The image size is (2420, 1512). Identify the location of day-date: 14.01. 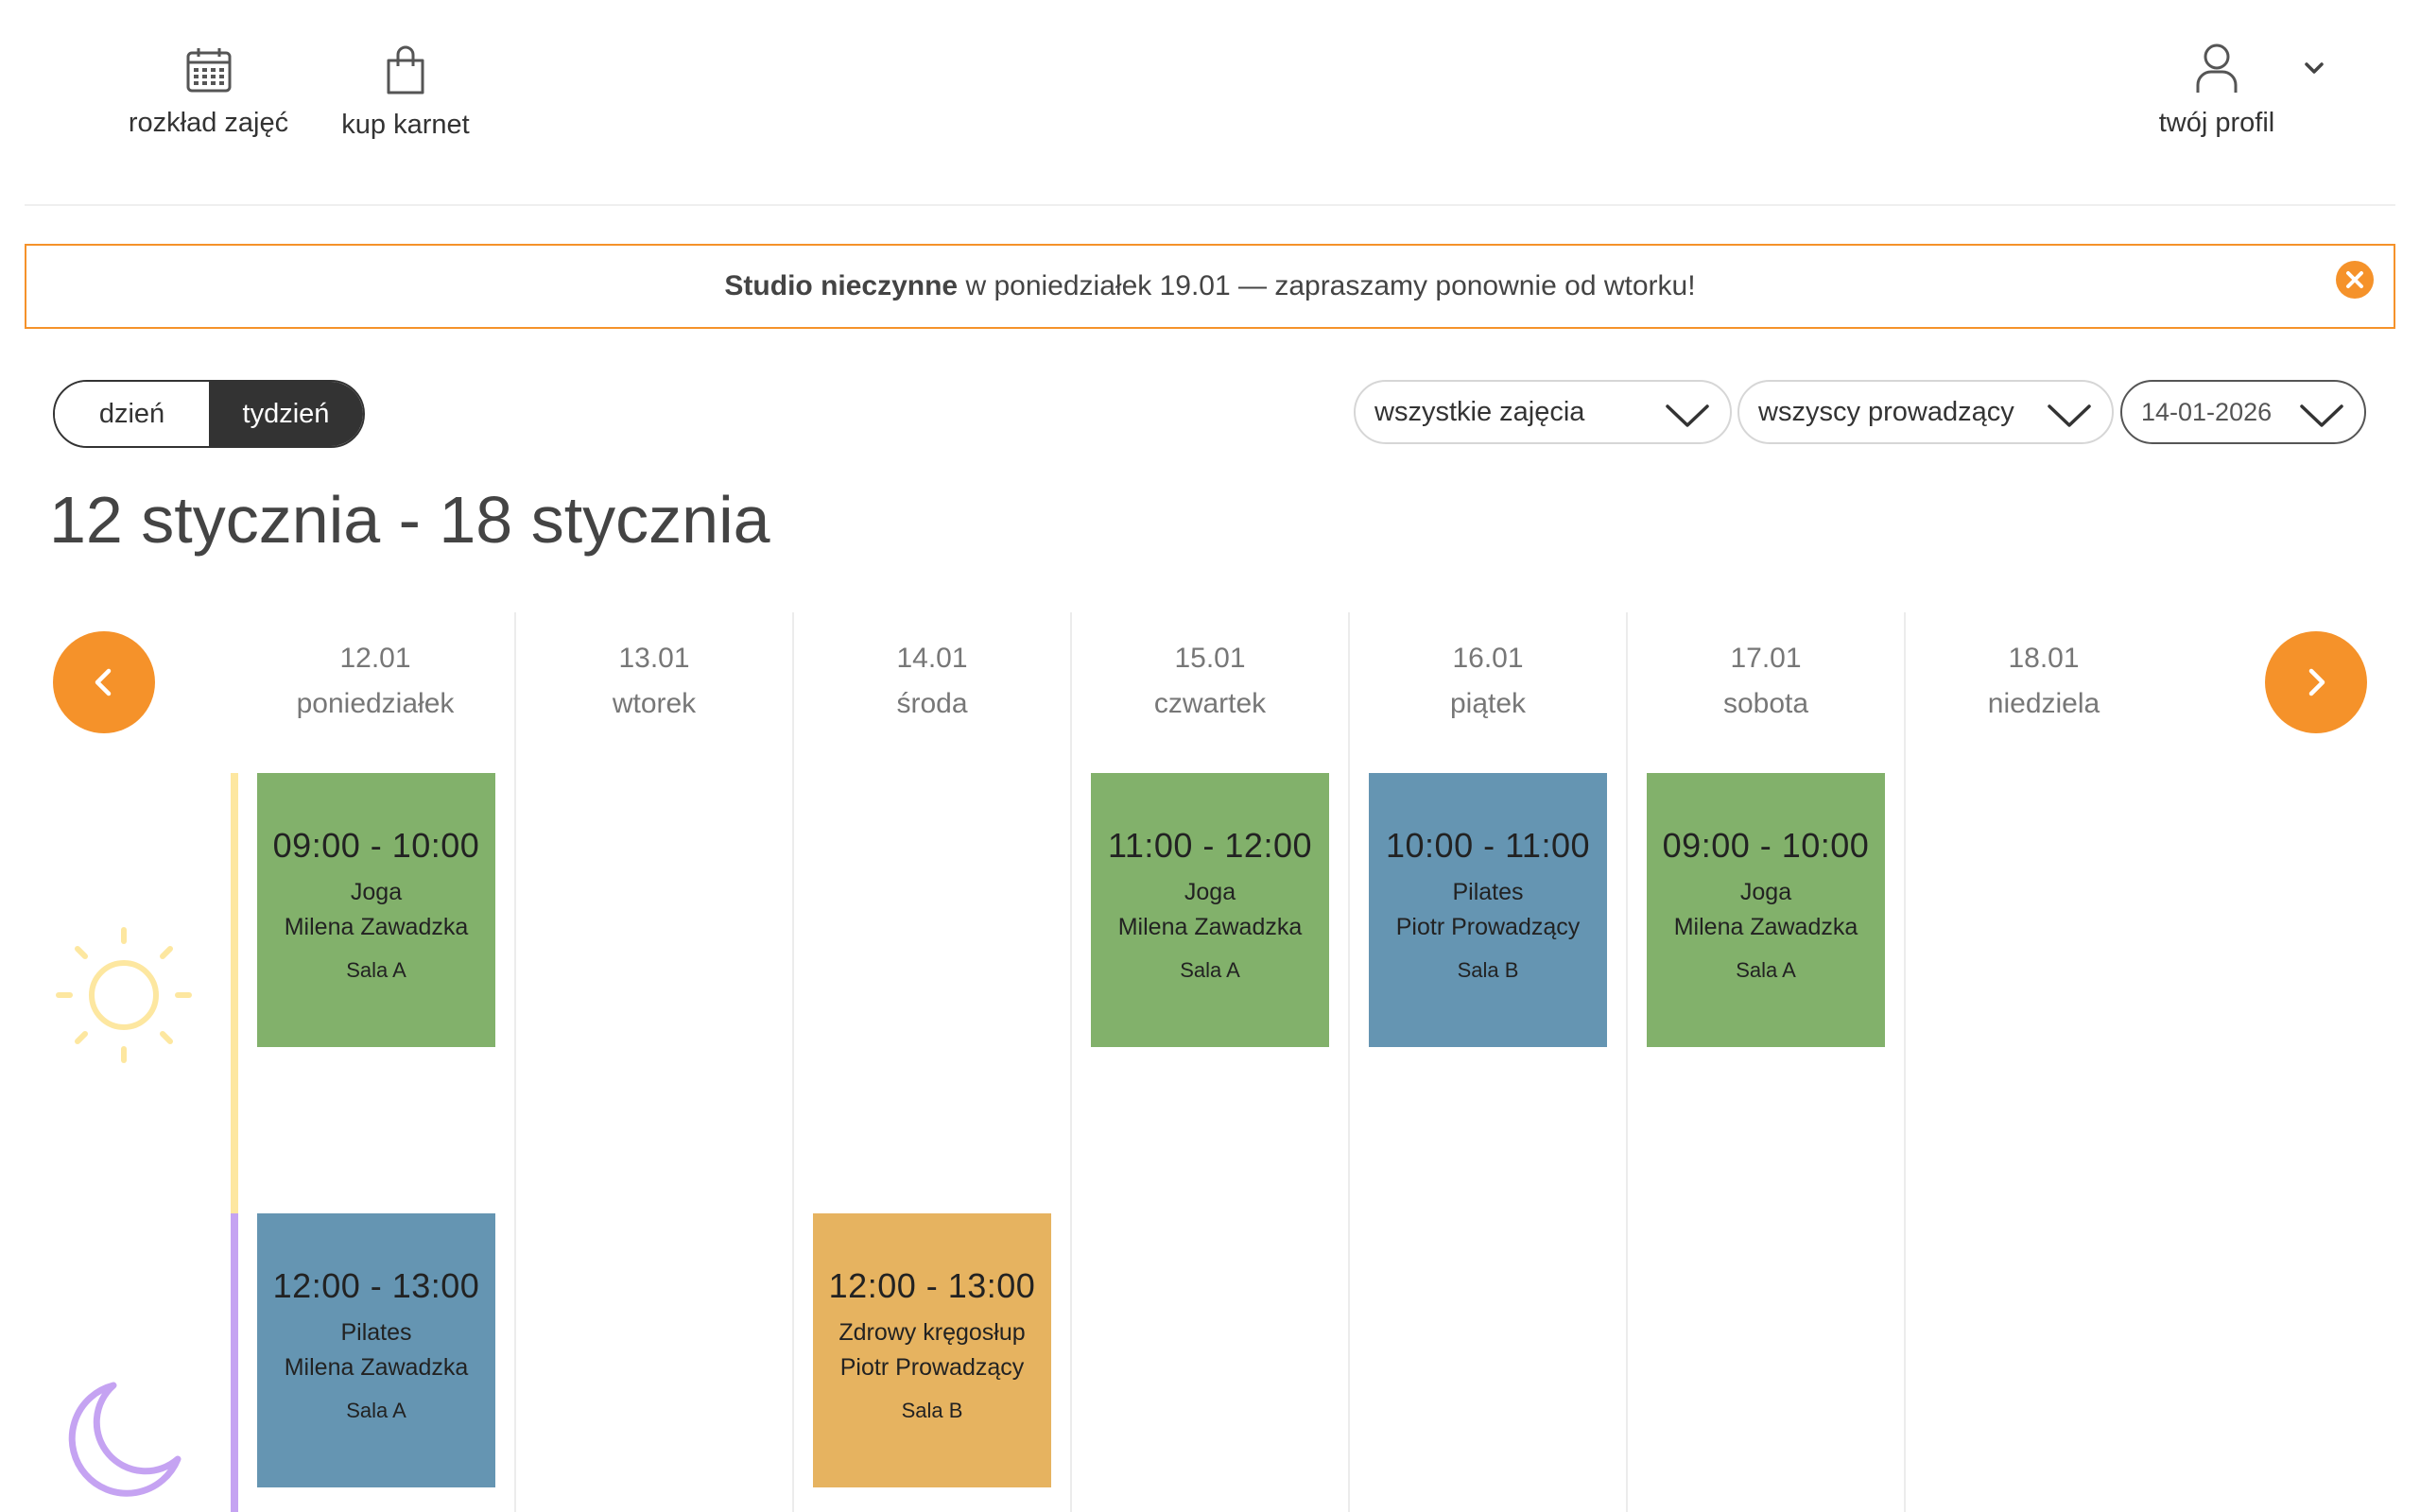
(932, 658).